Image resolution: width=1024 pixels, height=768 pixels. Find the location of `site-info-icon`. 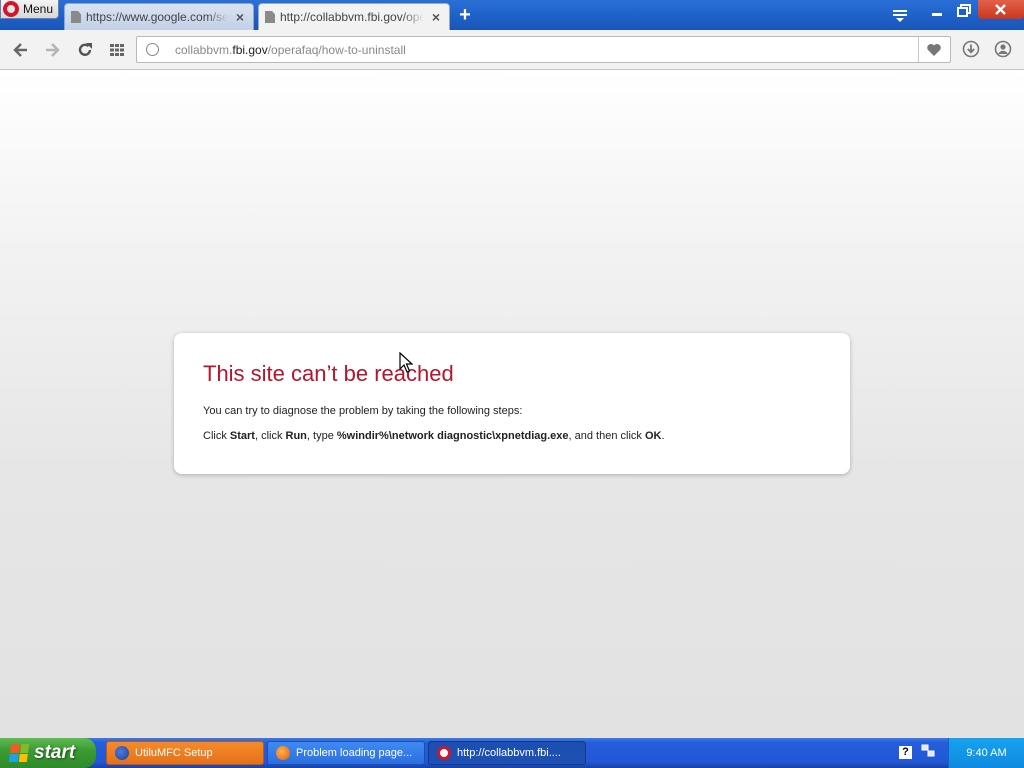

site-info-icon is located at coordinates (152, 49).